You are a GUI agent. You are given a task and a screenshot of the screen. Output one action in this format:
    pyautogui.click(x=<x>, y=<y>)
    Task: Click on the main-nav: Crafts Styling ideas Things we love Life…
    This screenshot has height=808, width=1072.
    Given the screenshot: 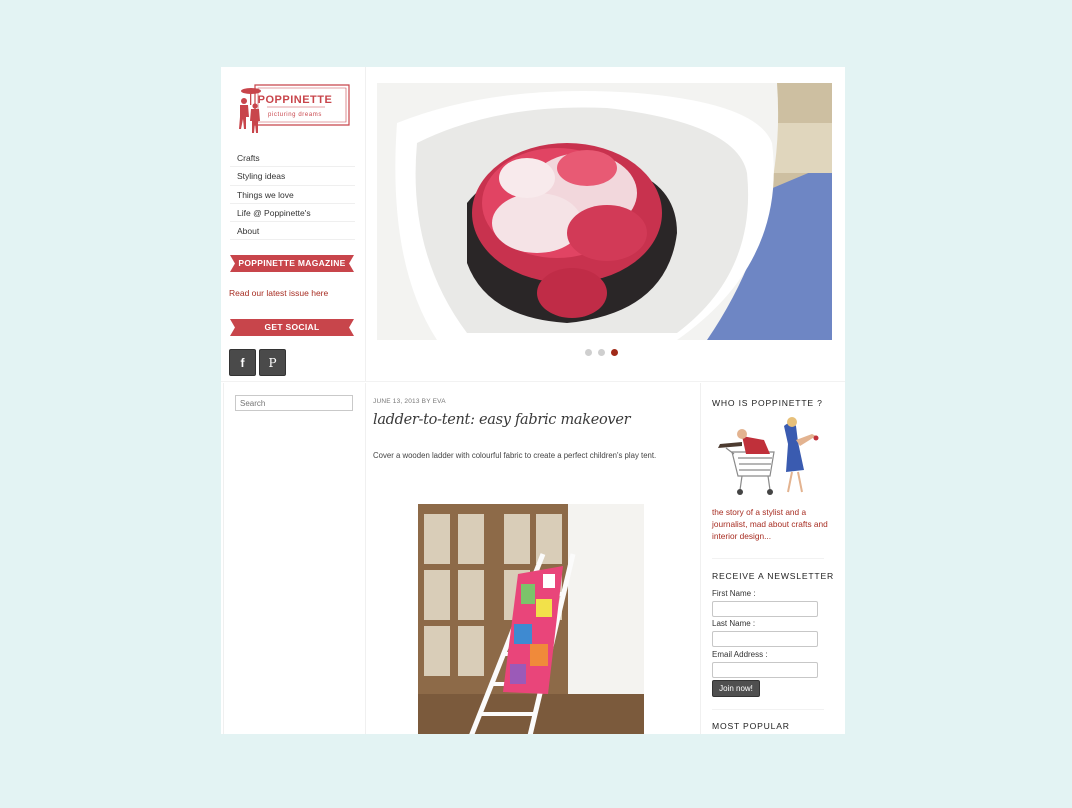 What is the action you would take?
    pyautogui.click(x=292, y=195)
    